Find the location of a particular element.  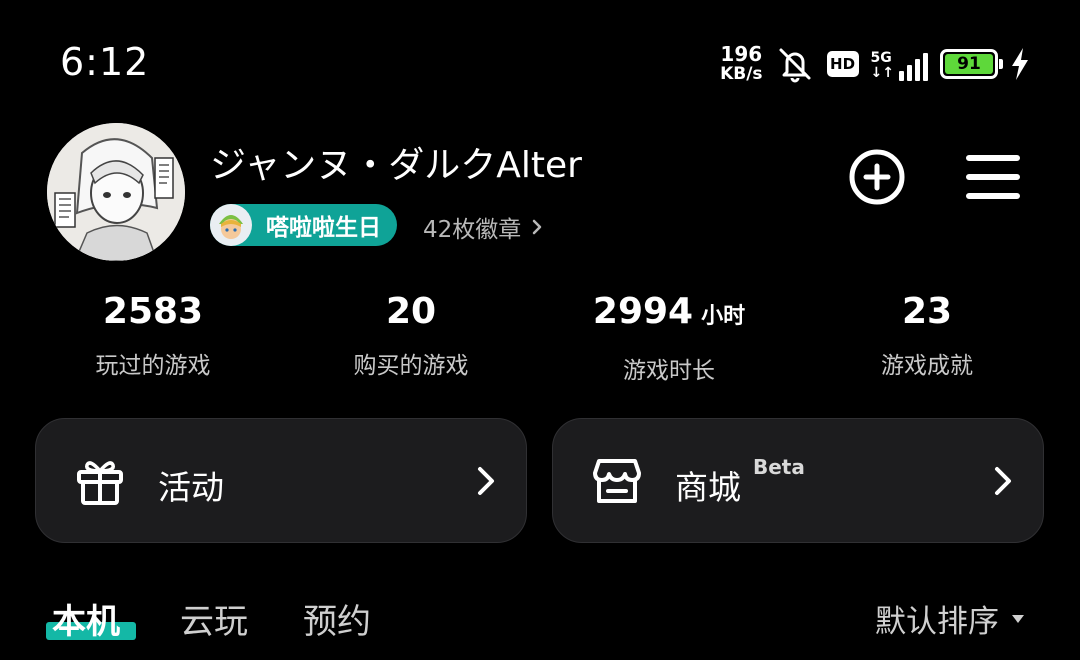

stat-achievements: 23 游戏成就 is located at coordinates (927, 336).